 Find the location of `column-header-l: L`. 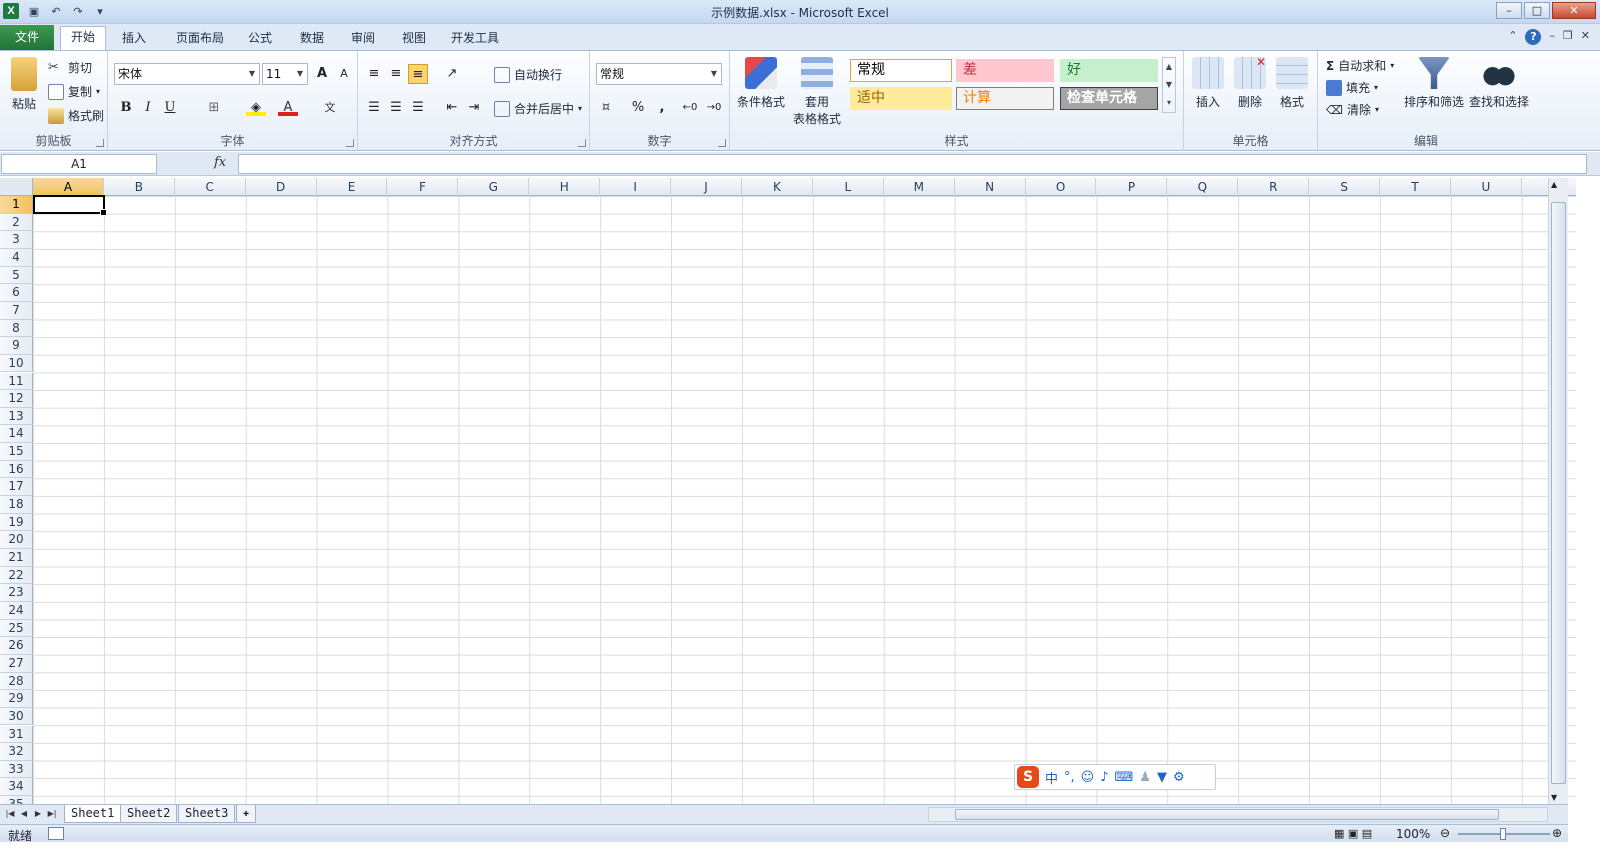

column-header-l: L is located at coordinates (848, 187).